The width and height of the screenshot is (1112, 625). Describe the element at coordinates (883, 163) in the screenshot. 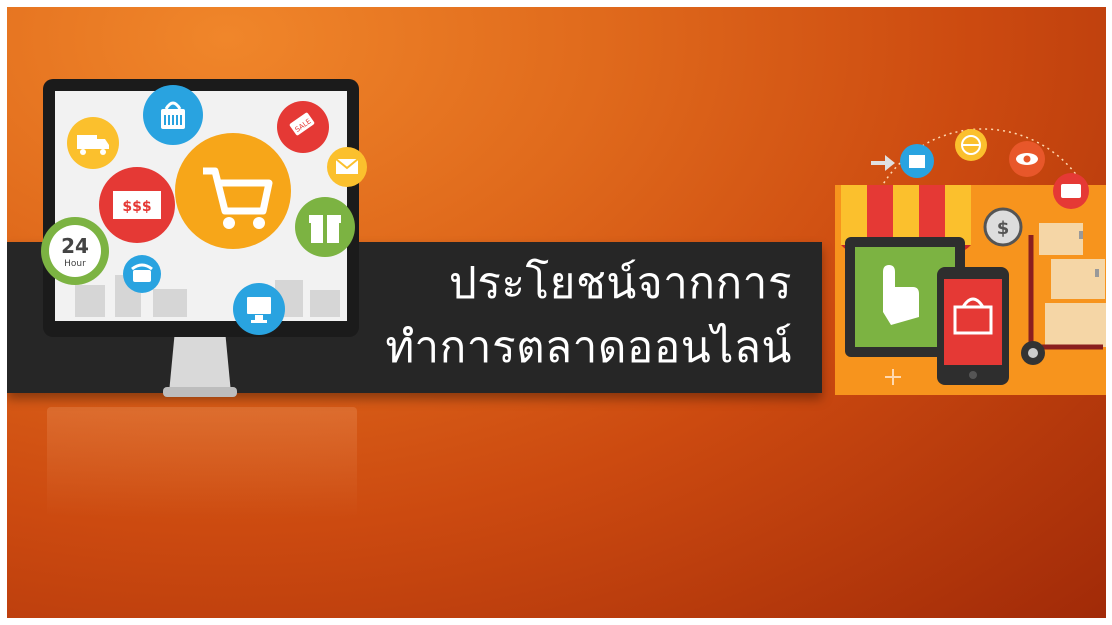

I see `arrow-icon` at that location.